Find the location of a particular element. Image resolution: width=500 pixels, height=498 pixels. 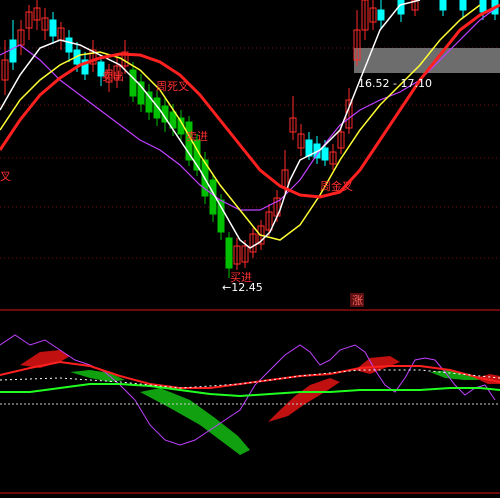

range-text: 16.52 - 17.10 is located at coordinates (395, 83).